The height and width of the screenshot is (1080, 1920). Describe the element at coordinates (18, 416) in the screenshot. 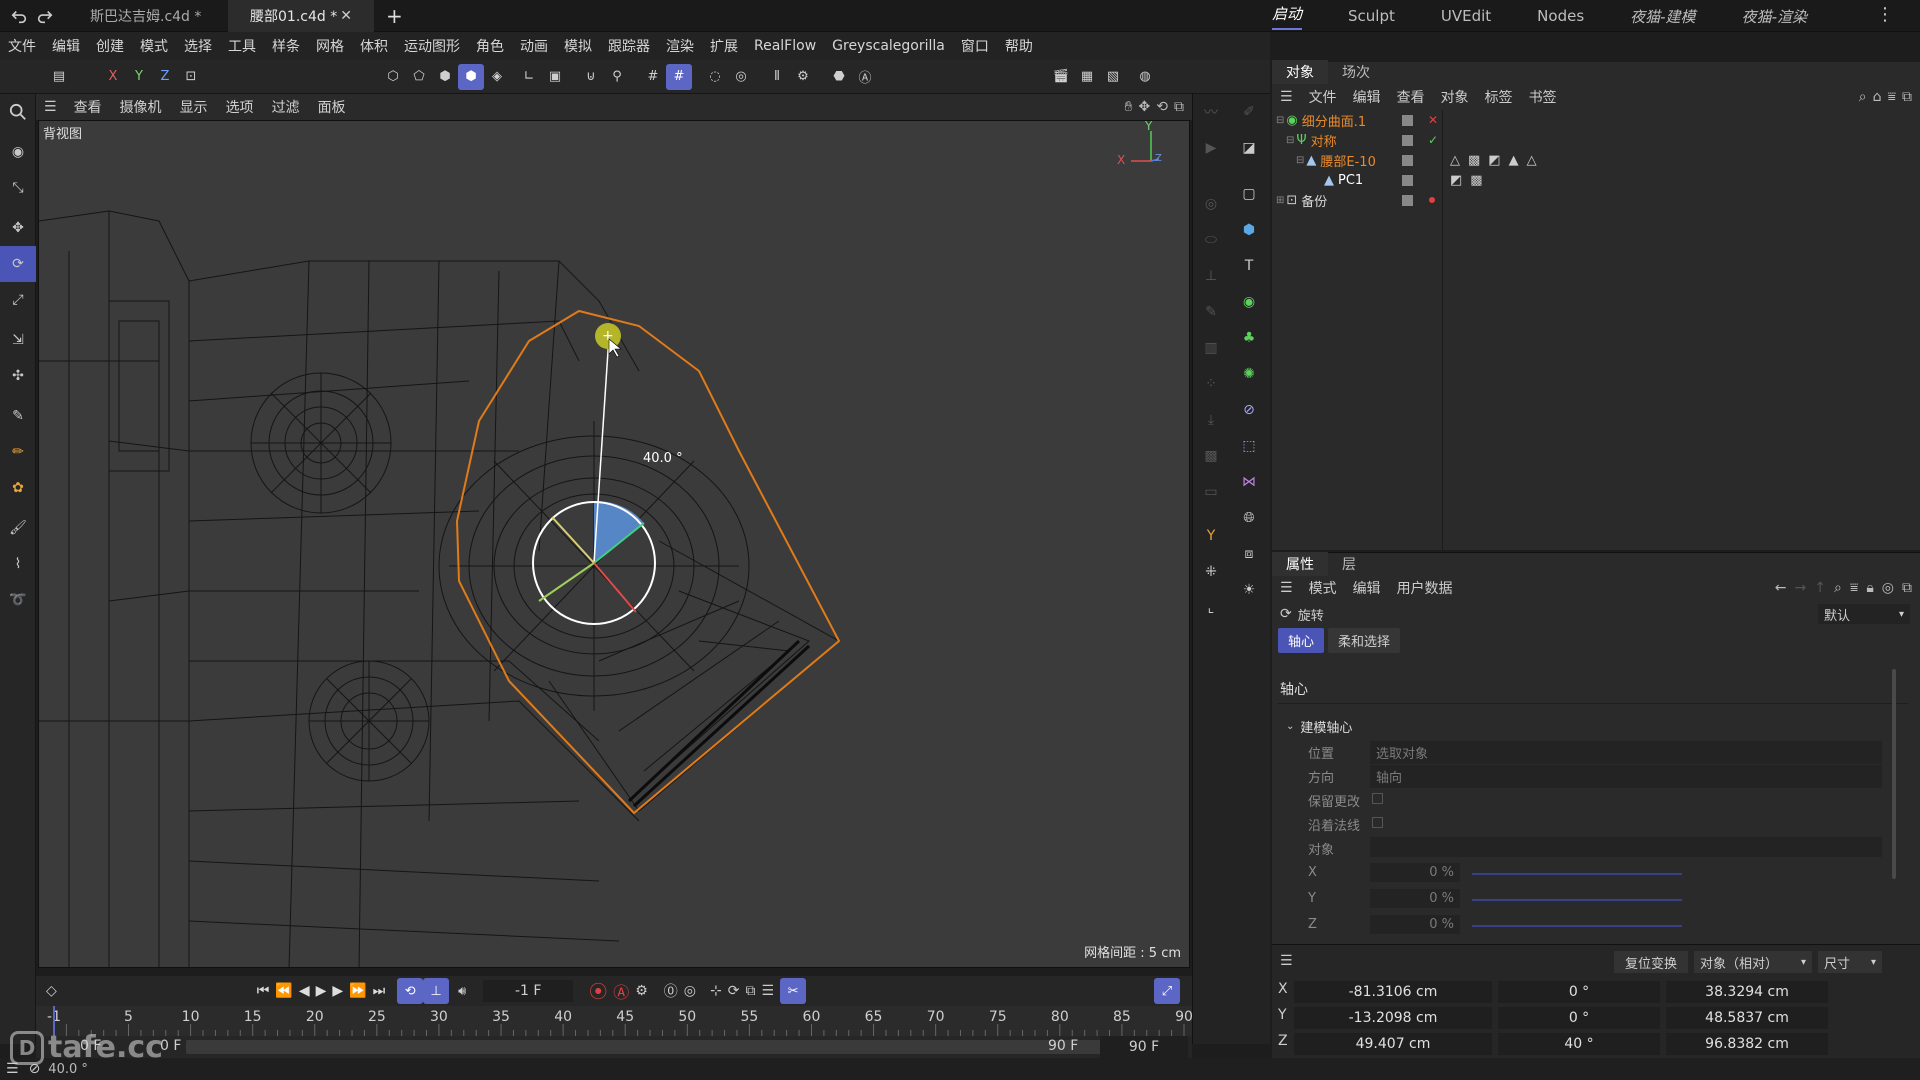

I see `spline-pen-icon: ✎` at that location.